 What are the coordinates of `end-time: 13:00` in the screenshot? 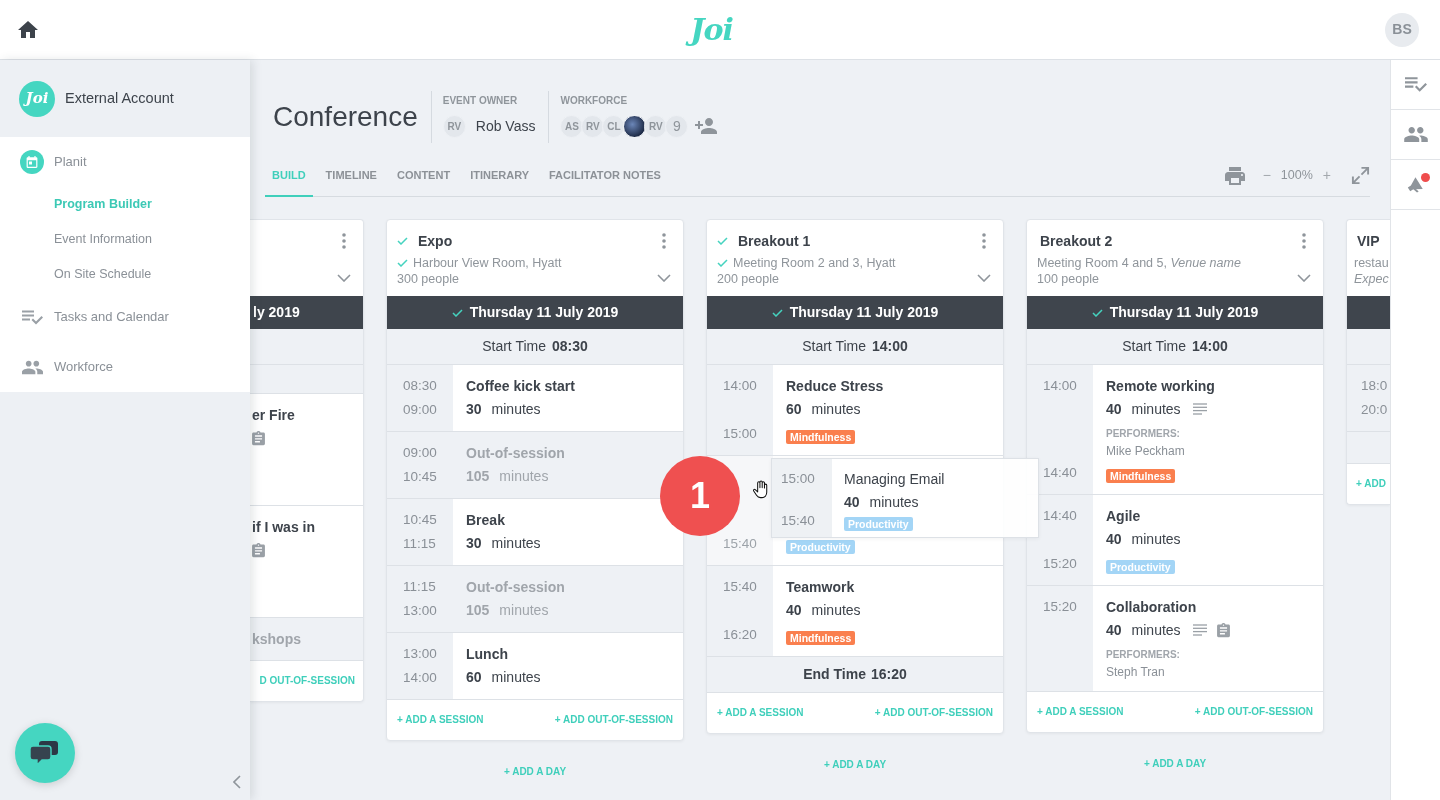 It's located at (420, 611).